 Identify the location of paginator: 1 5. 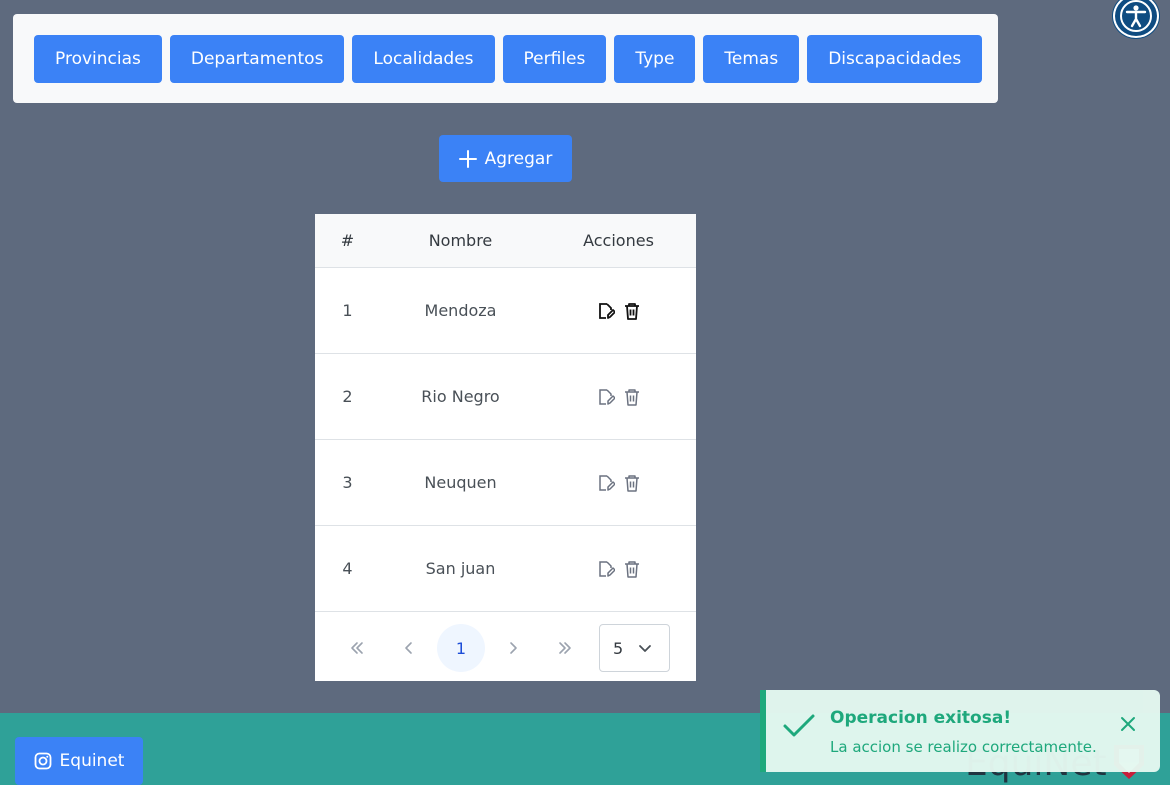
(505, 648).